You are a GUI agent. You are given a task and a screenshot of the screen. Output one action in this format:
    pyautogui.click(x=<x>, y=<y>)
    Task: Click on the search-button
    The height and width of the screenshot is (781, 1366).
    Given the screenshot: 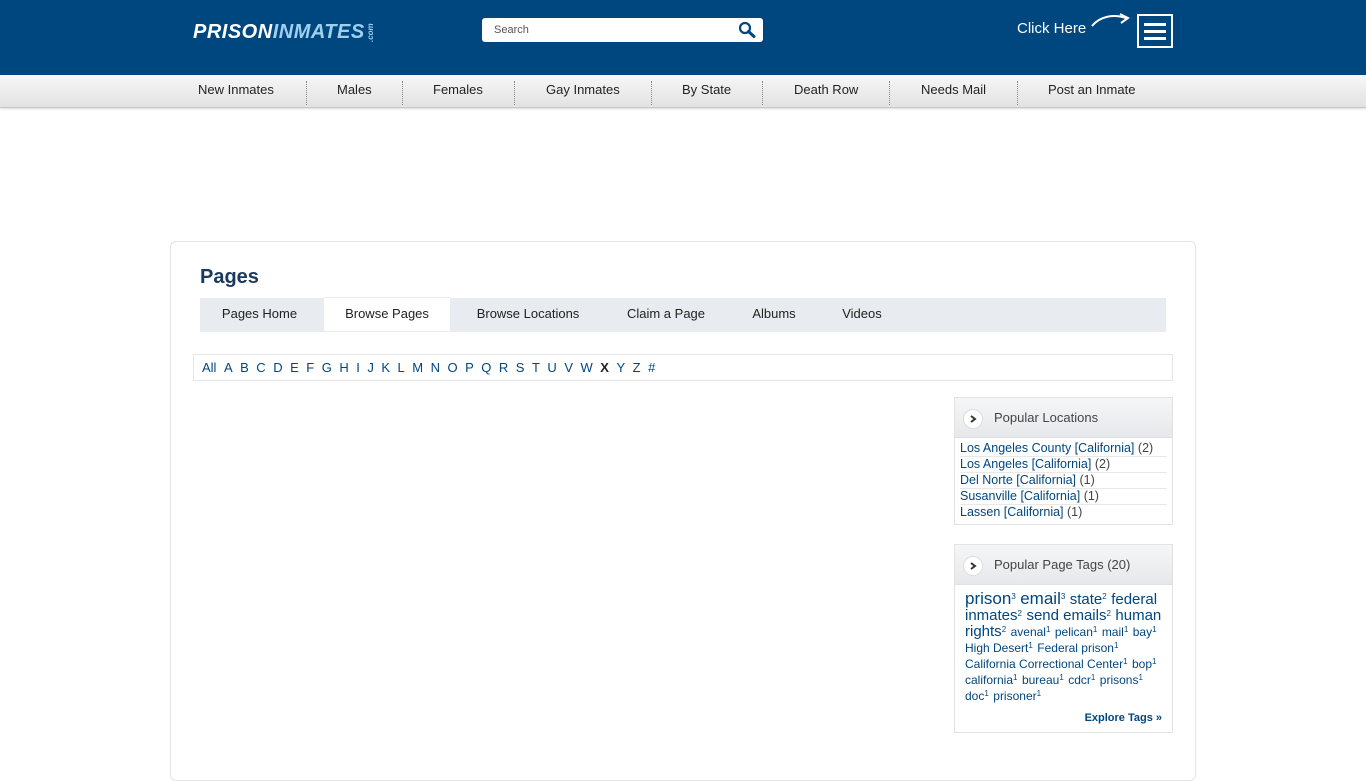 What is the action you would take?
    pyautogui.click(x=747, y=30)
    